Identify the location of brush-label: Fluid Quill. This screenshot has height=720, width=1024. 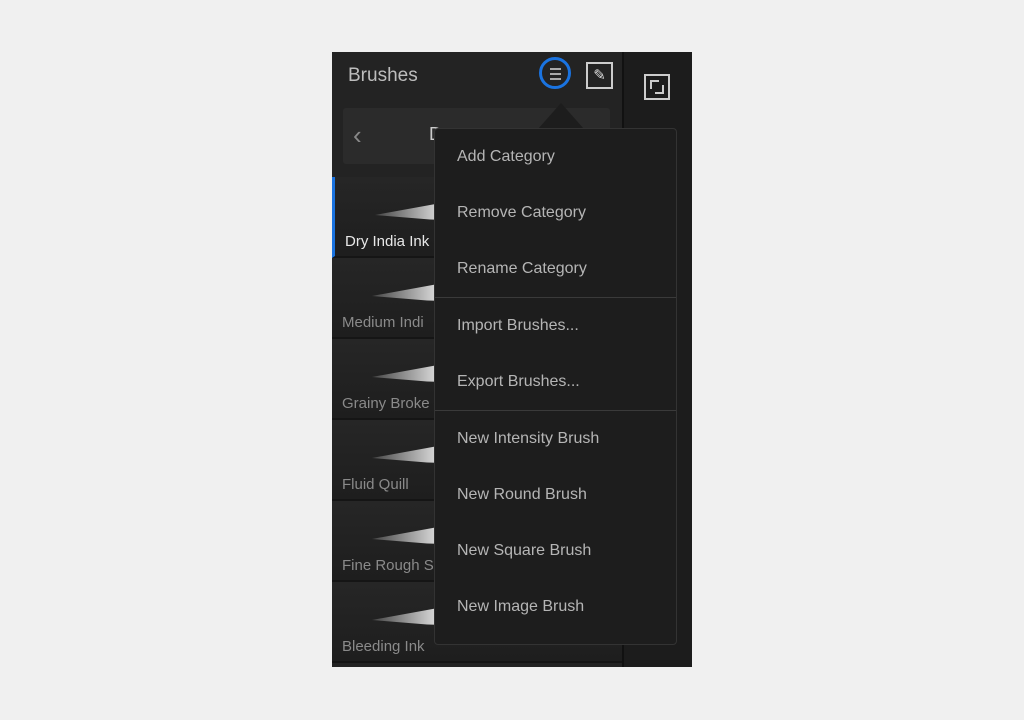
(375, 484).